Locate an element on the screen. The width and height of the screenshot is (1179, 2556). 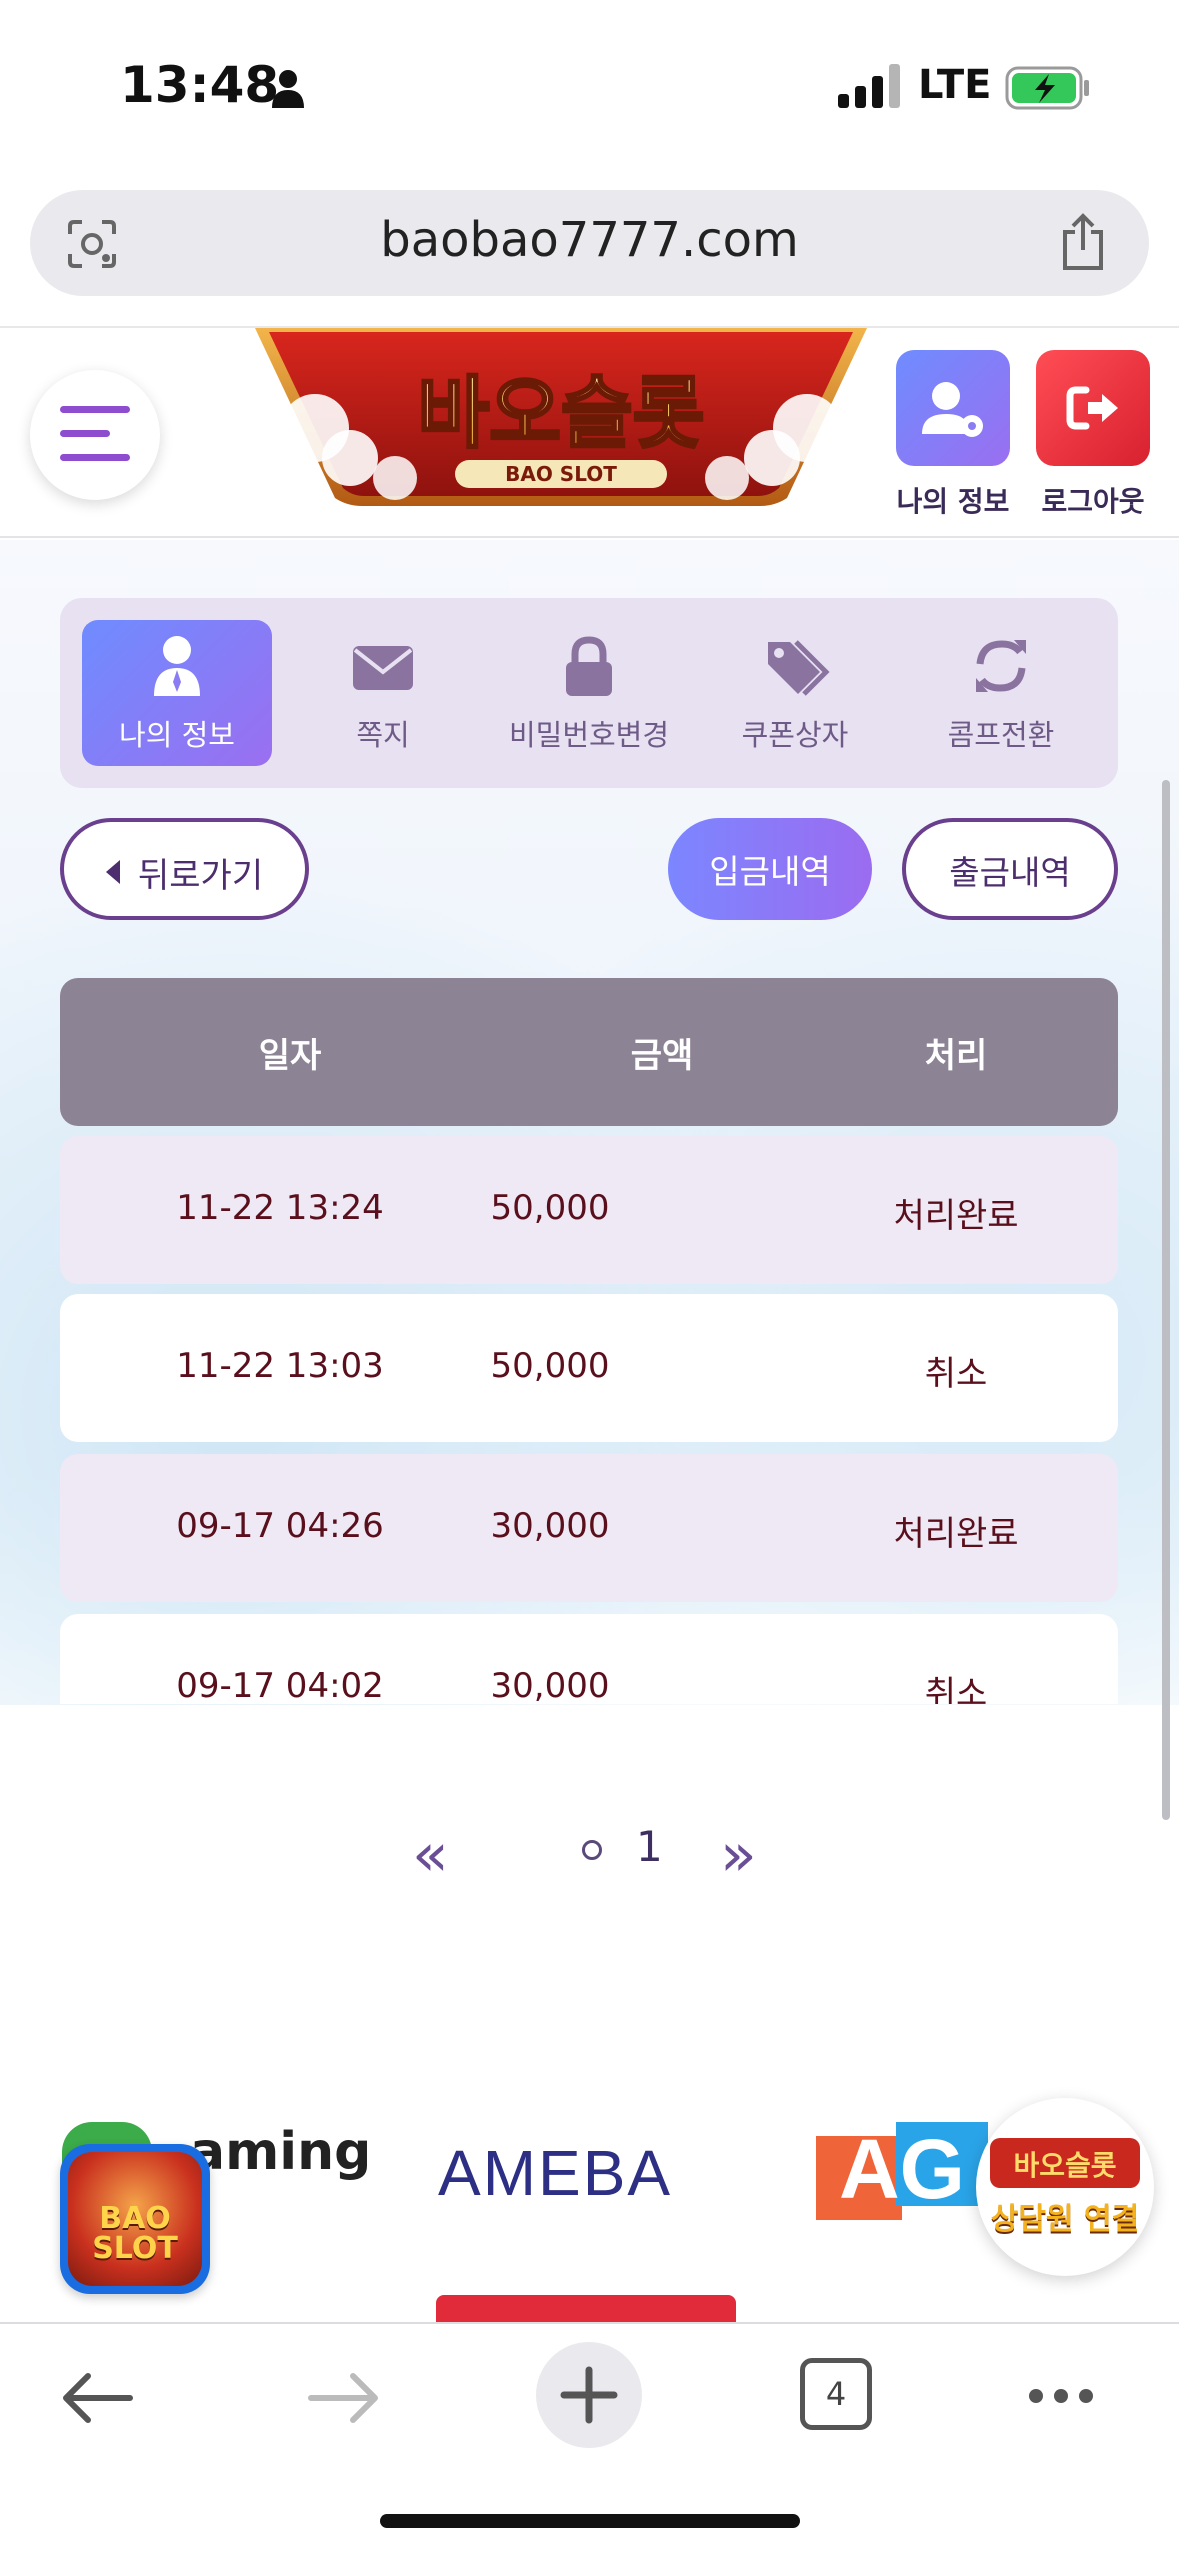
page-scrollbar is located at coordinates (1166, 1300).